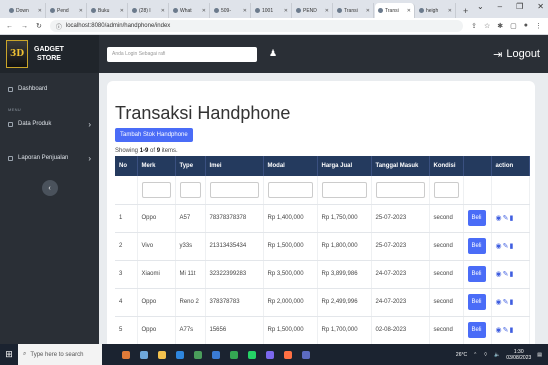 This screenshot has width=548, height=365. Describe the element at coordinates (513, 26) in the screenshot. I see `sidebar-toggle-icon: ▢` at that location.